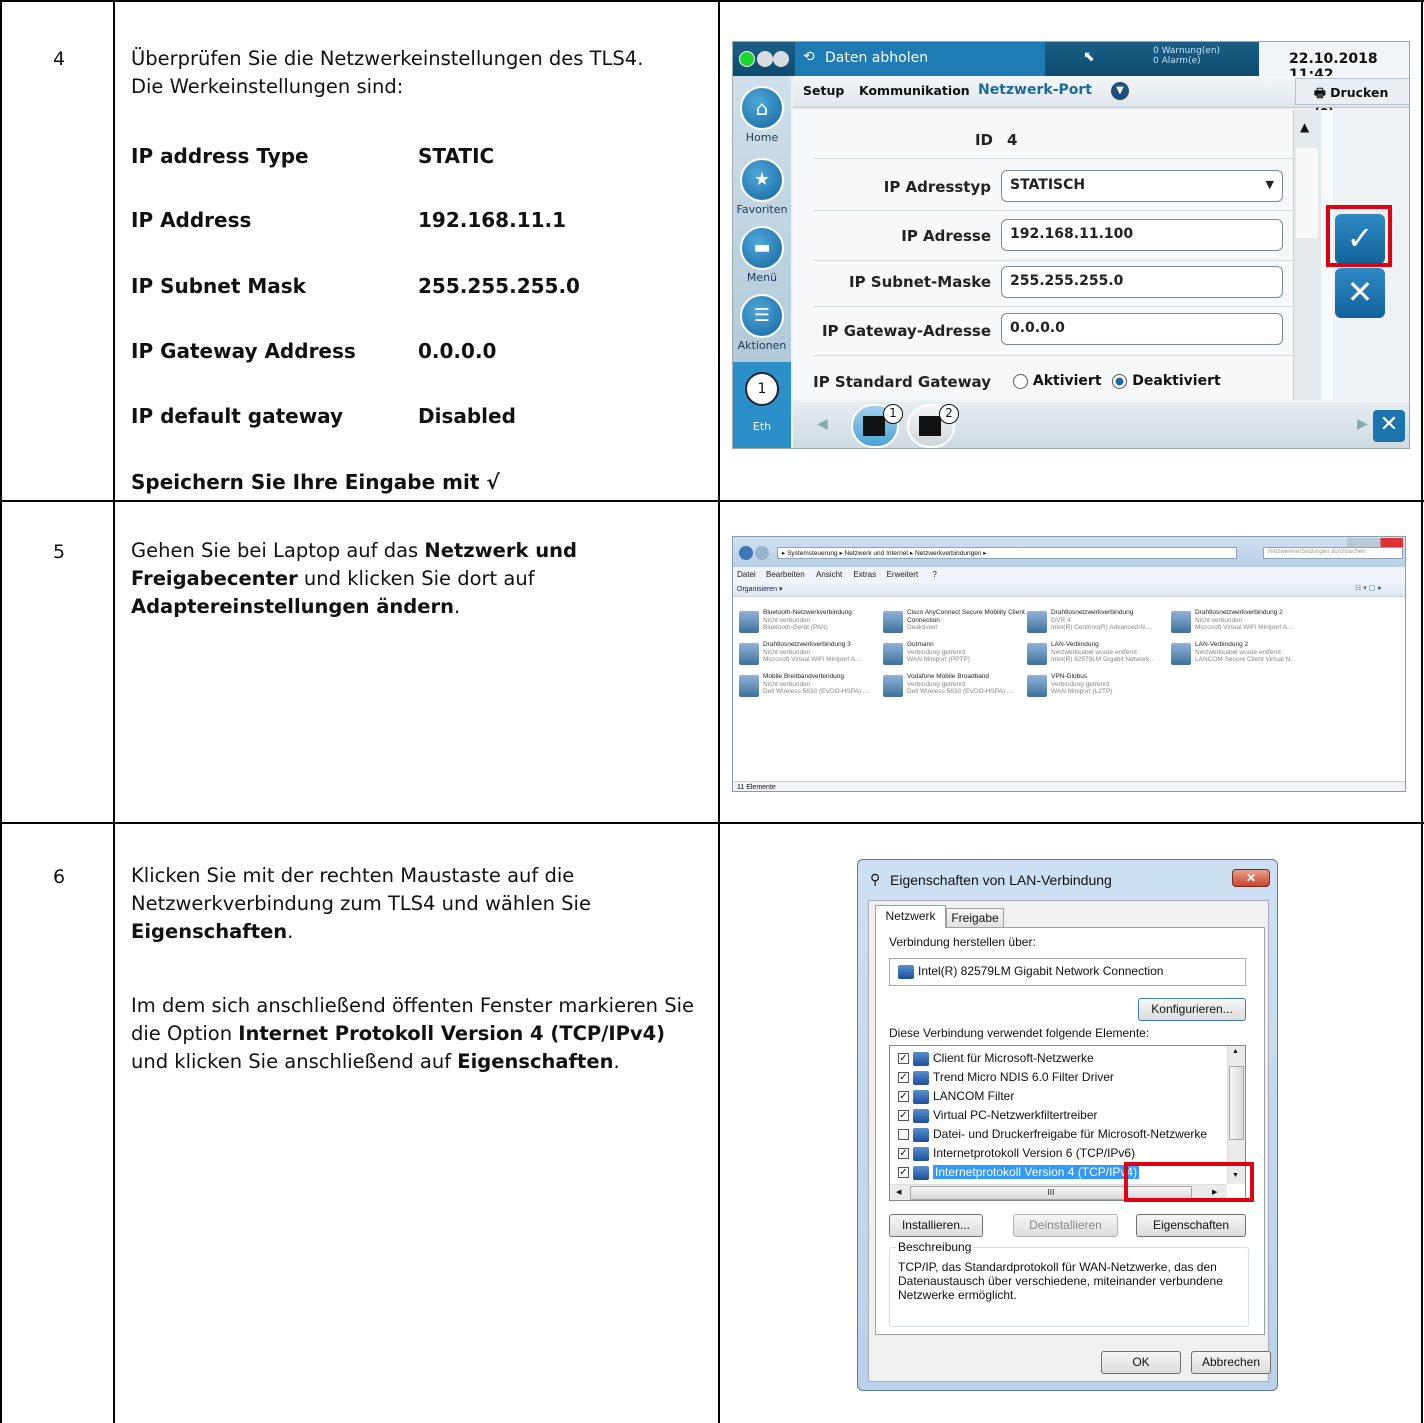  What do you see at coordinates (920, 59) in the screenshot?
I see `fetch-data-button: ⟲ Daten abholen` at bounding box center [920, 59].